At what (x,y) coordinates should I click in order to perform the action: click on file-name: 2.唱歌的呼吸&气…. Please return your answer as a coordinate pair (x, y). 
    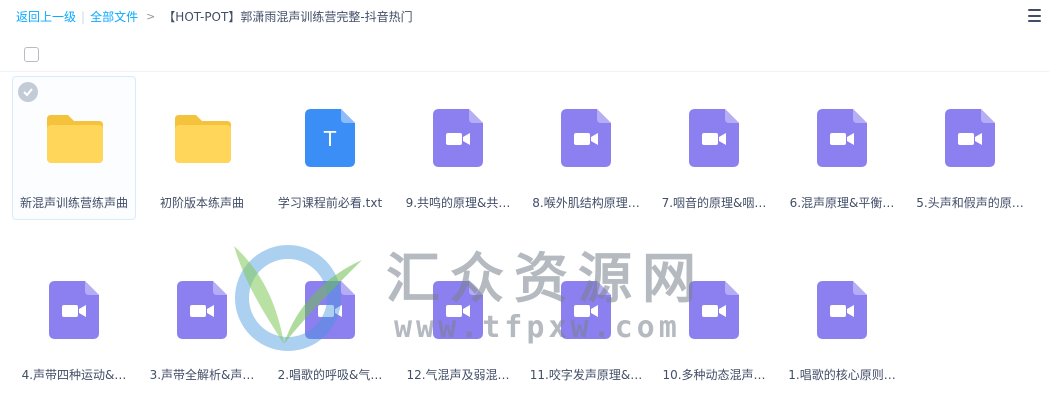
    Looking at the image, I should click on (330, 375).